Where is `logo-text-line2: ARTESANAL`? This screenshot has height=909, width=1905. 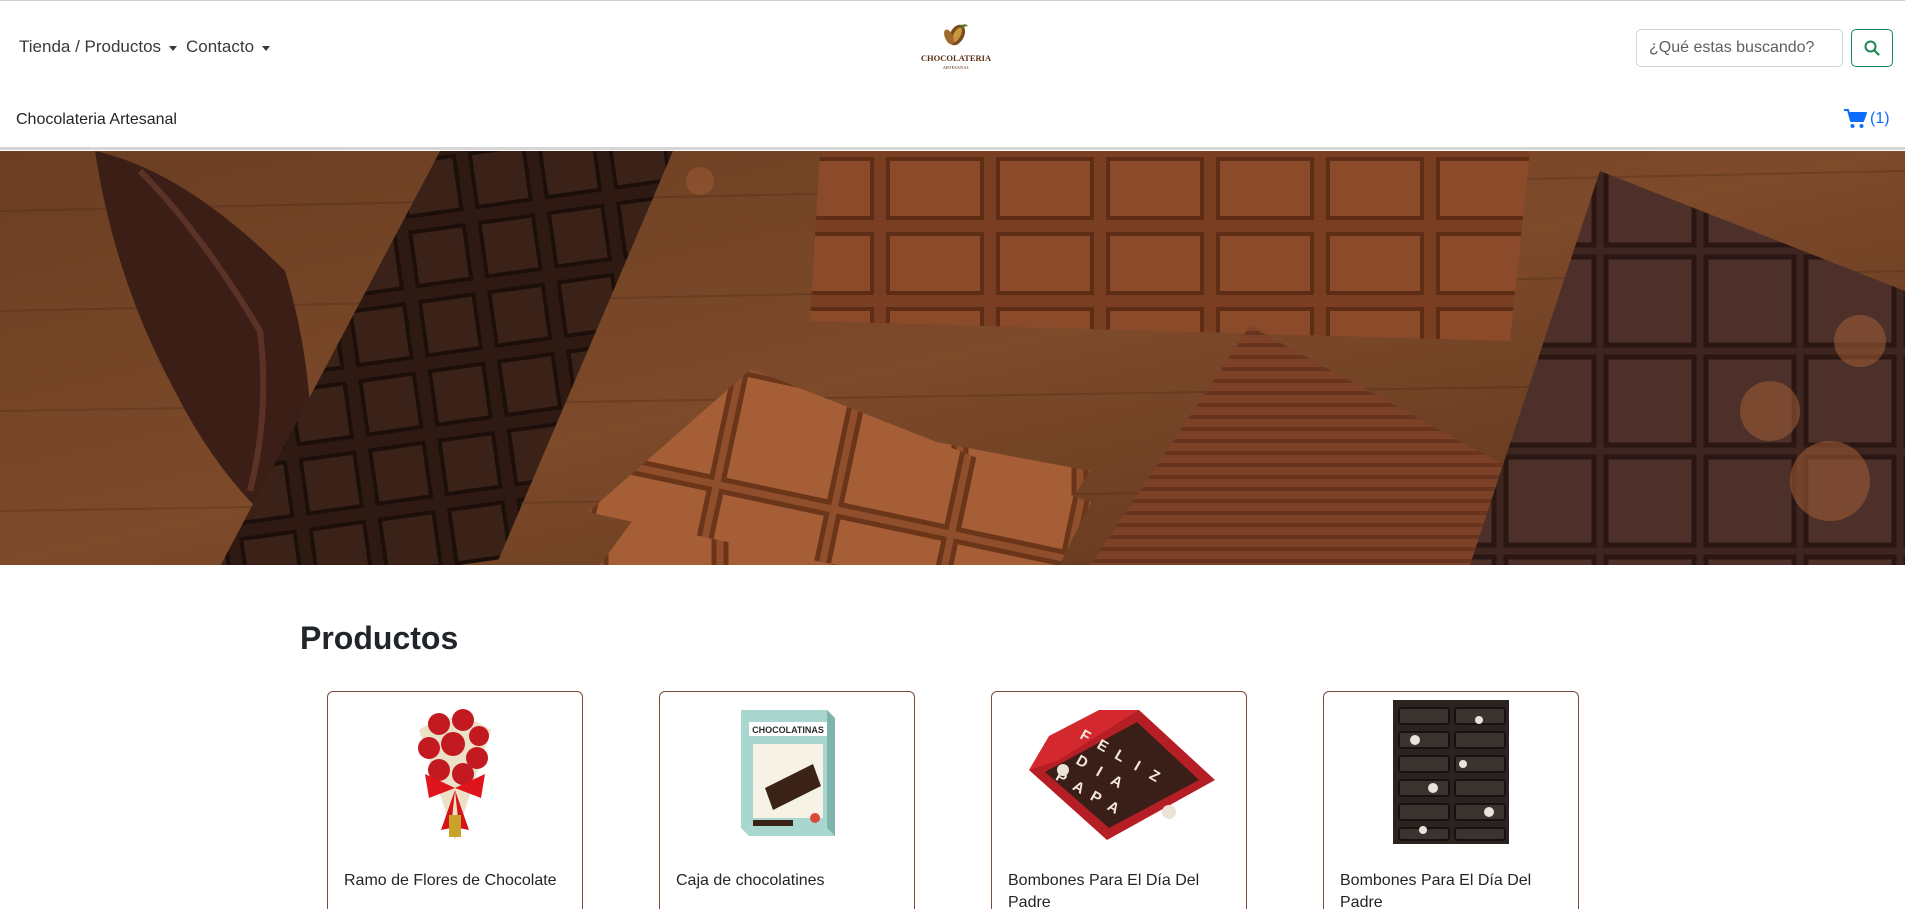
logo-text-line2: ARTESANAL is located at coordinates (956, 67).